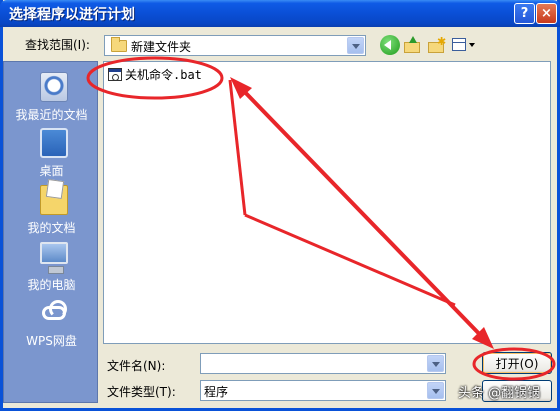  Describe the element at coordinates (115, 74) in the screenshot. I see `batch-file-icon` at that location.